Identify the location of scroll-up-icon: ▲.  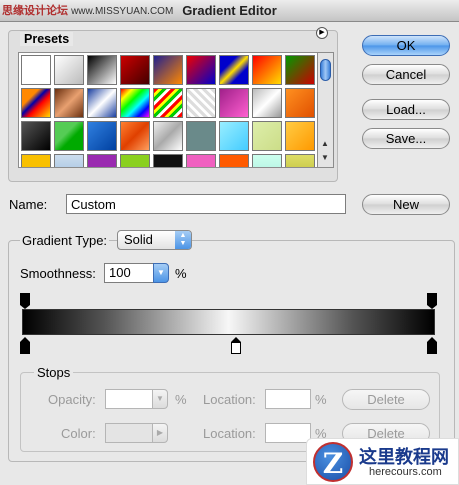
(325, 143).